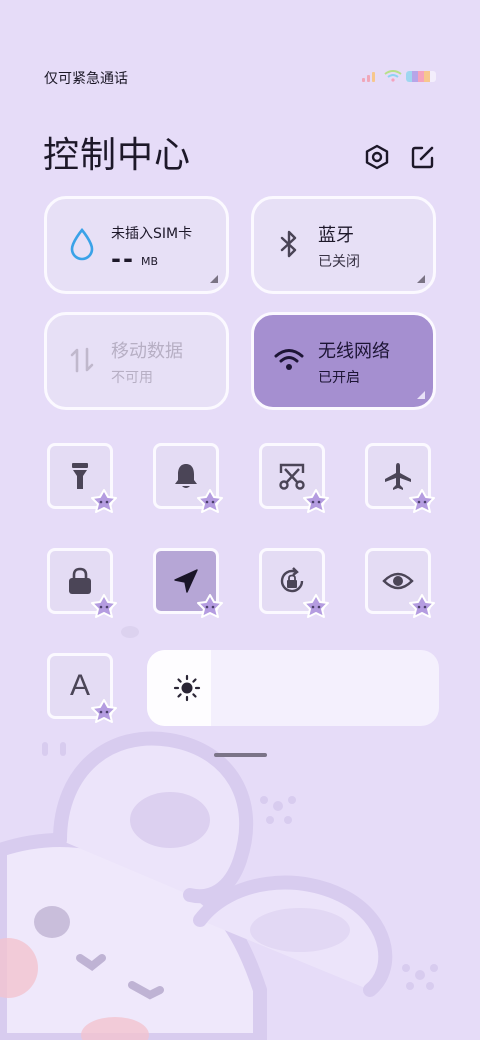  I want to click on data-usage-value: --, so click(123, 259).